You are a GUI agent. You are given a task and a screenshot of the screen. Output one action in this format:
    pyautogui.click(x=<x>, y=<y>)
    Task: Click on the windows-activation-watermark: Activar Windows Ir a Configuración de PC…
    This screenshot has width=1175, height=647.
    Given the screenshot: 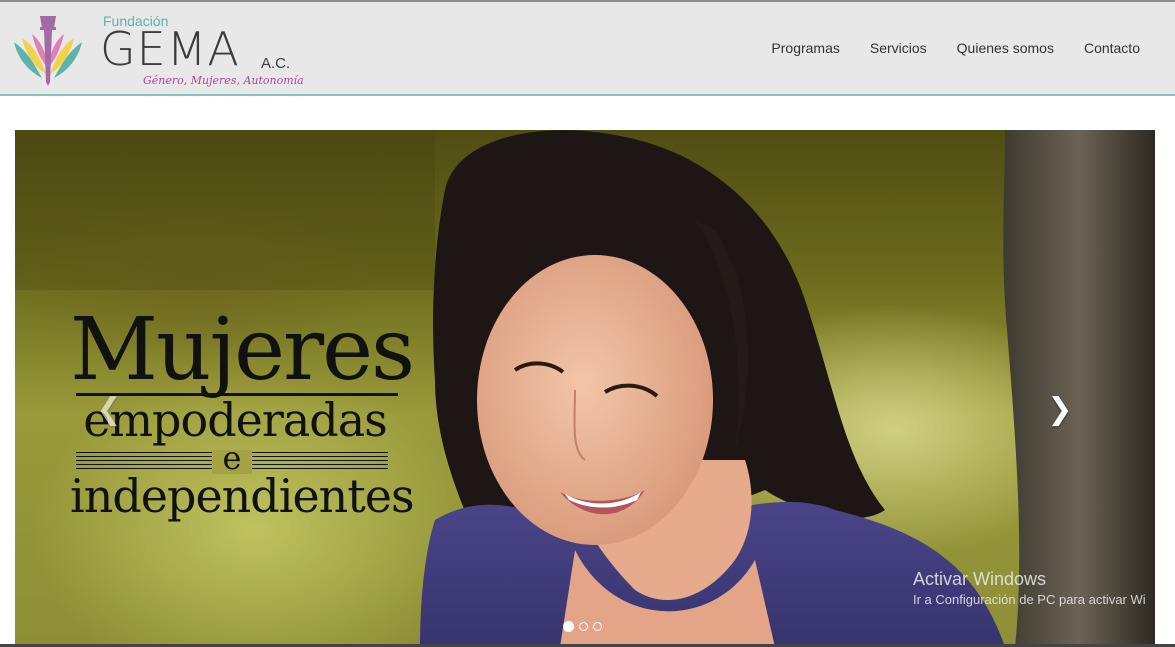 What is the action you would take?
    pyautogui.click(x=1029, y=588)
    